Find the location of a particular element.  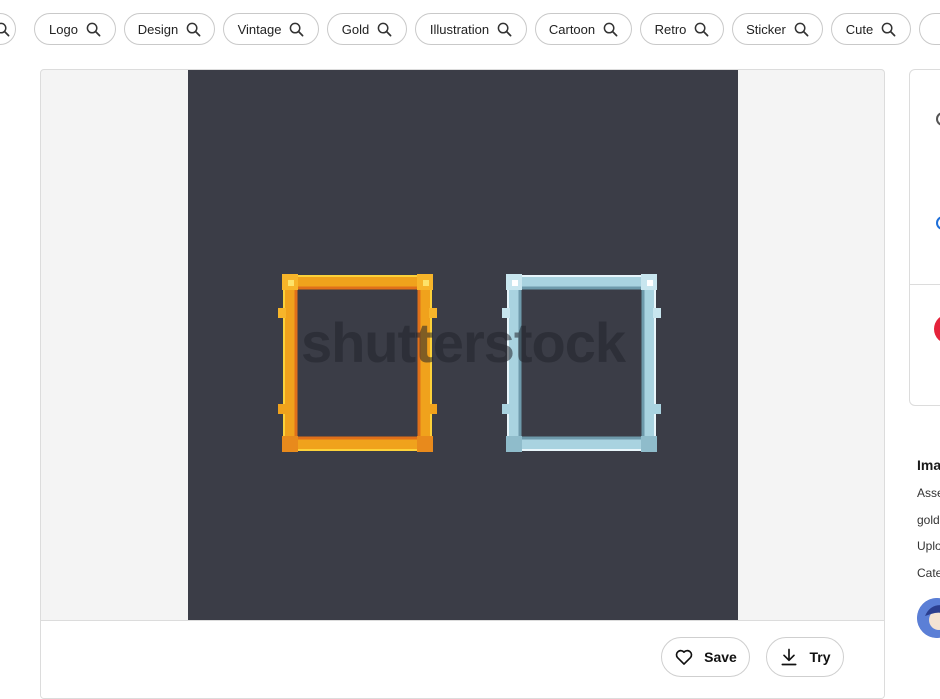

details-heading: Ima is located at coordinates (928, 465).